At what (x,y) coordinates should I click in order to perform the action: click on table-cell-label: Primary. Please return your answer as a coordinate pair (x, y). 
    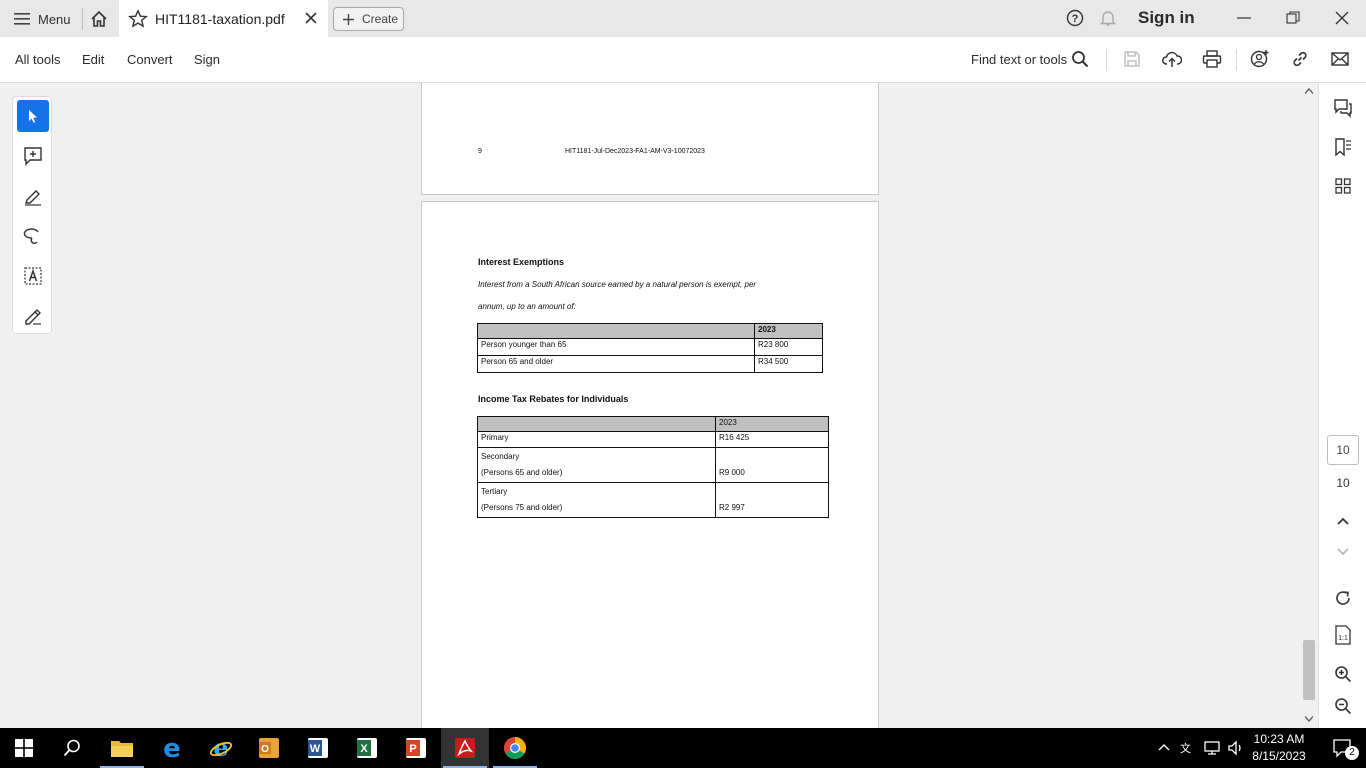
    Looking at the image, I should click on (596, 439).